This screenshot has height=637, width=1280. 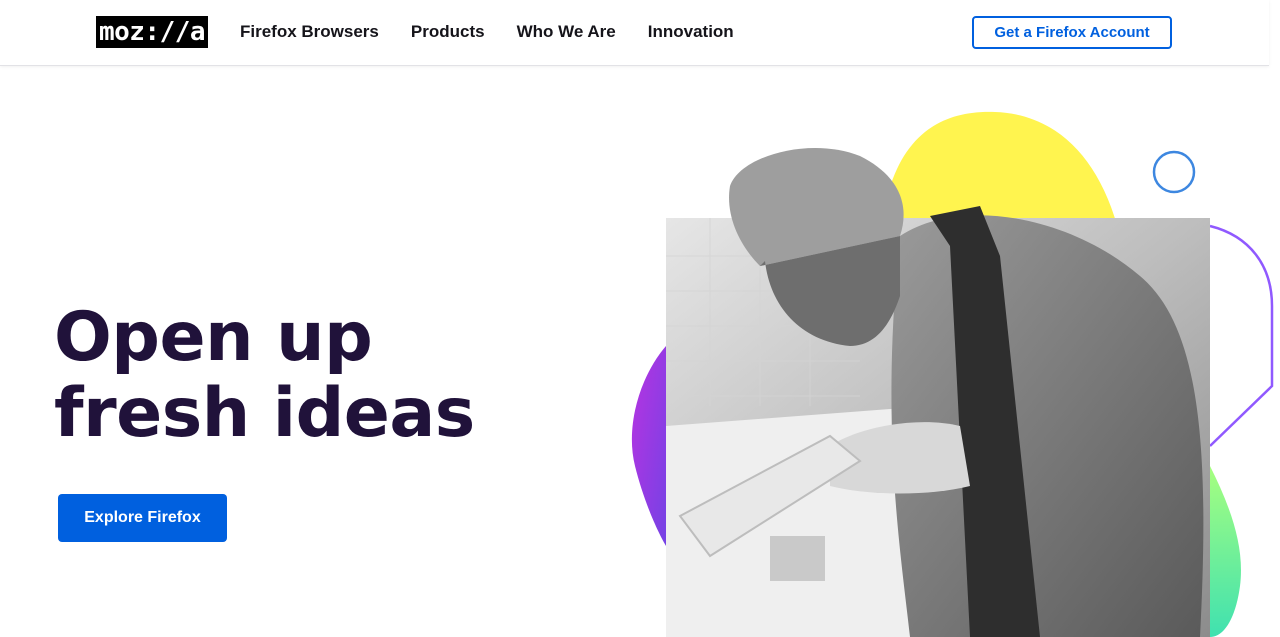 I want to click on nav-item-who-we-are: Who We Are, so click(x=566, y=32).